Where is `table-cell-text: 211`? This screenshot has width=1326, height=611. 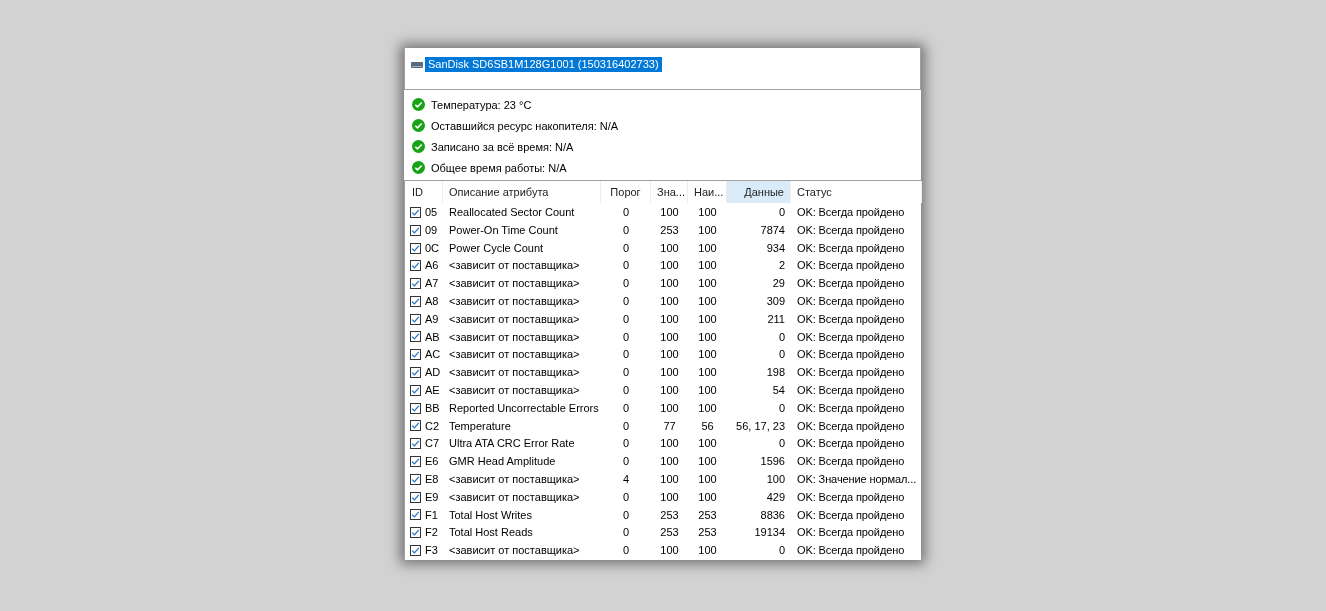
table-cell-text: 211 is located at coordinates (776, 319).